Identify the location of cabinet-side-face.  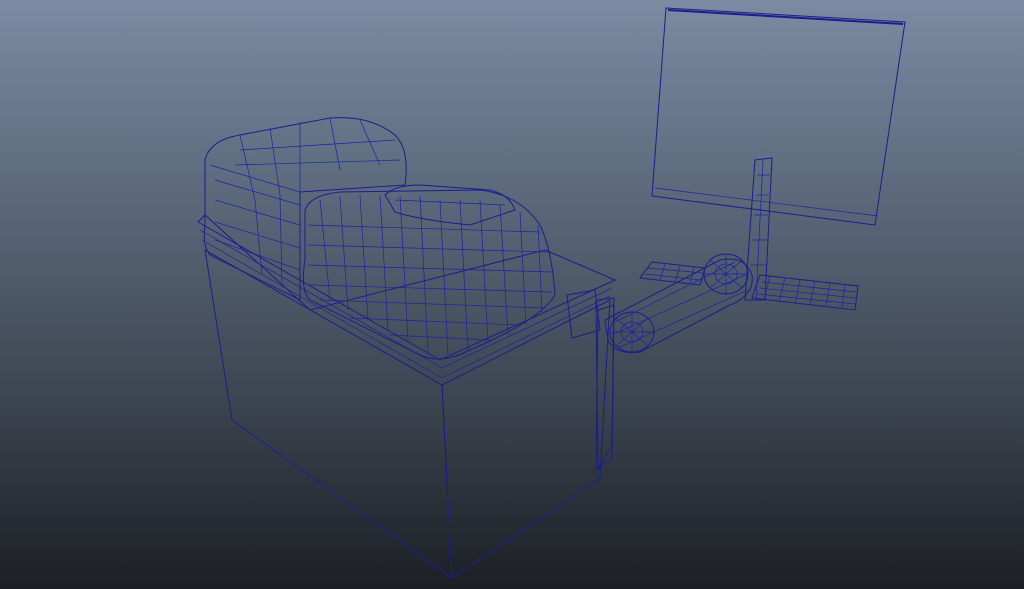
(328, 414).